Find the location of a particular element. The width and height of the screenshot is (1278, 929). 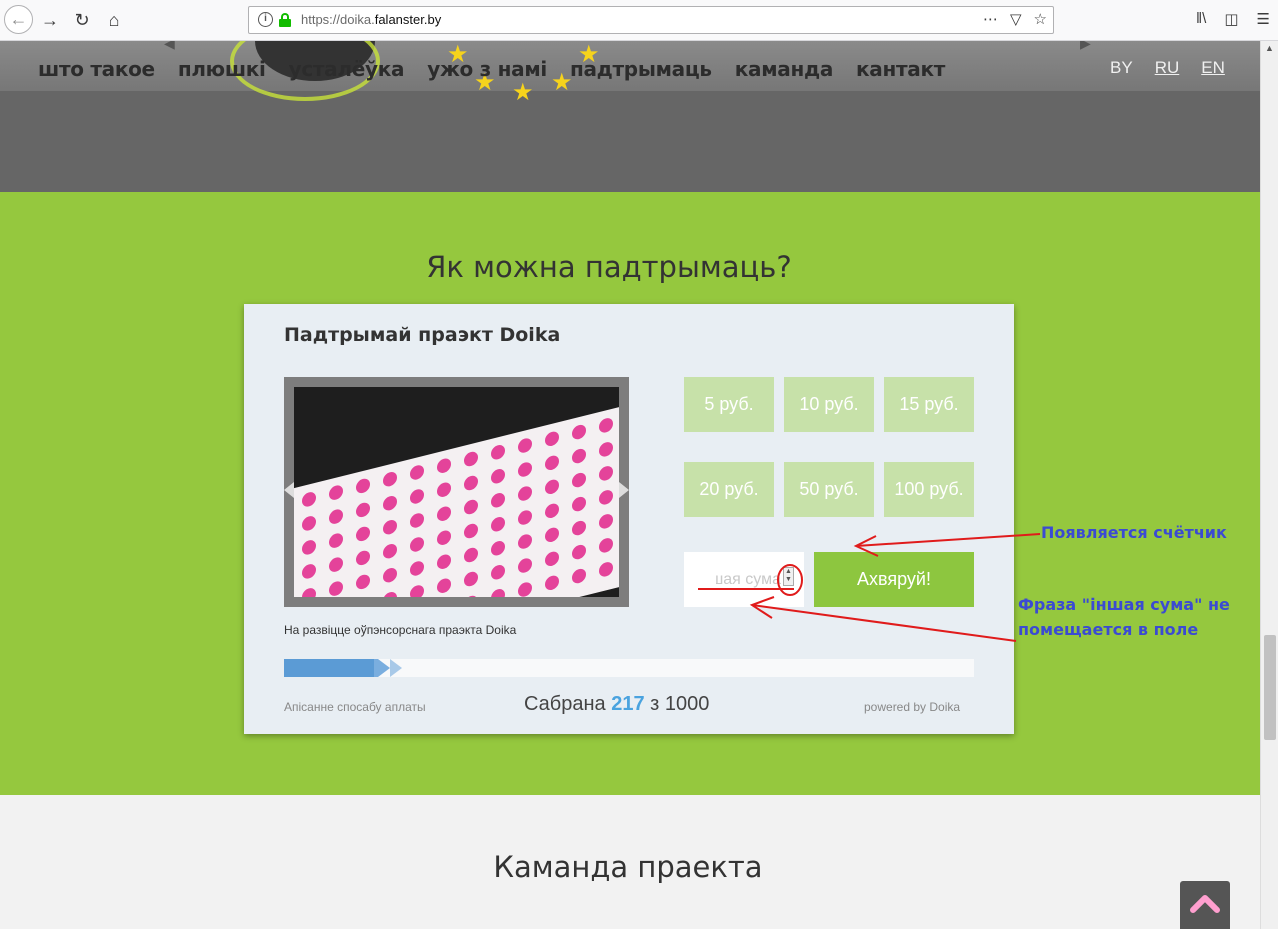

arrow-line-phrase is located at coordinates (884, 623).